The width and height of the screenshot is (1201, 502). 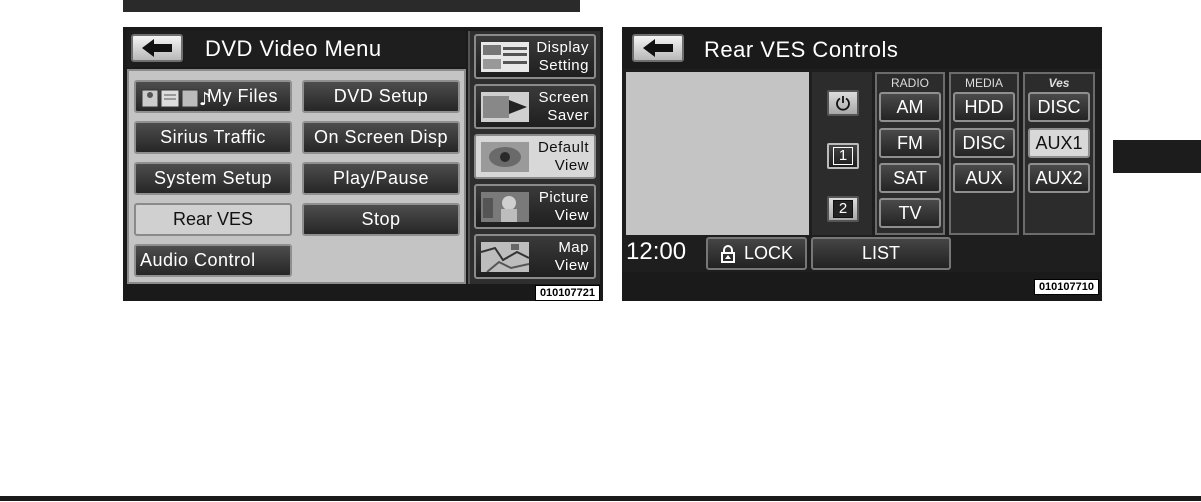 I want to click on aux2-label: AUX2, so click(x=1059, y=177).